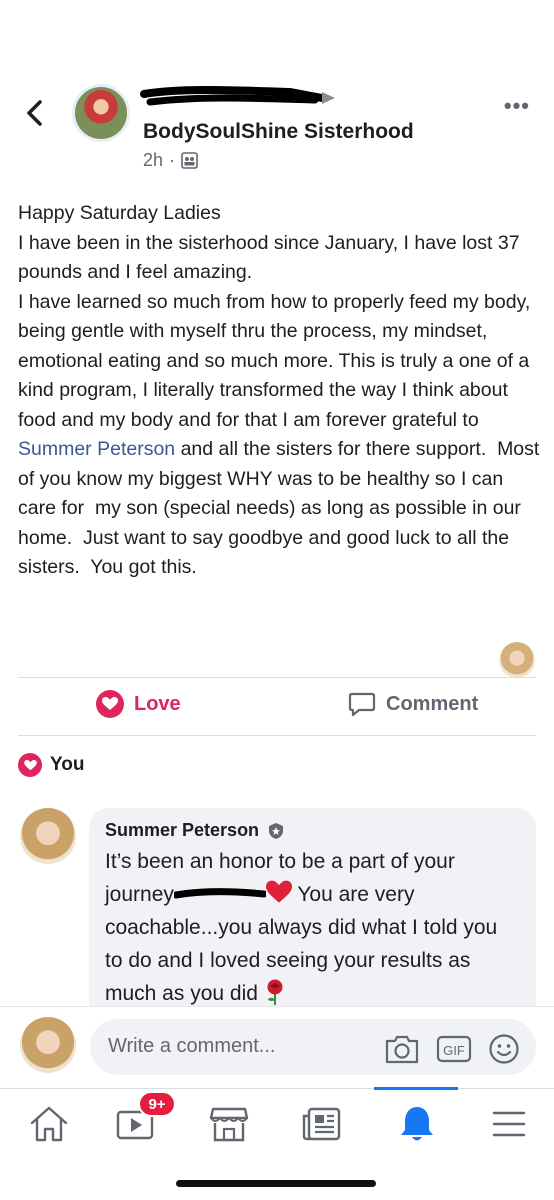 Image resolution: width=554 pixels, height=1200 pixels. I want to click on gif-icon: GIF, so click(454, 1049).